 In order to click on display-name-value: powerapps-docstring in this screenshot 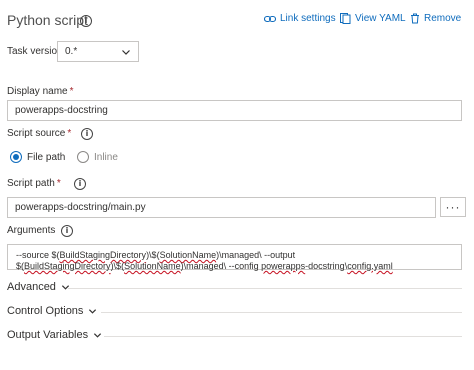, I will do `click(61, 110)`.